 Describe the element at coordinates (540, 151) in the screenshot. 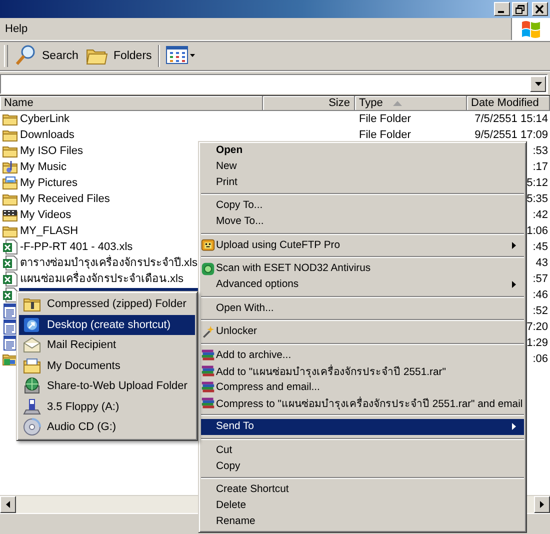

I see `table-cell: :53` at that location.